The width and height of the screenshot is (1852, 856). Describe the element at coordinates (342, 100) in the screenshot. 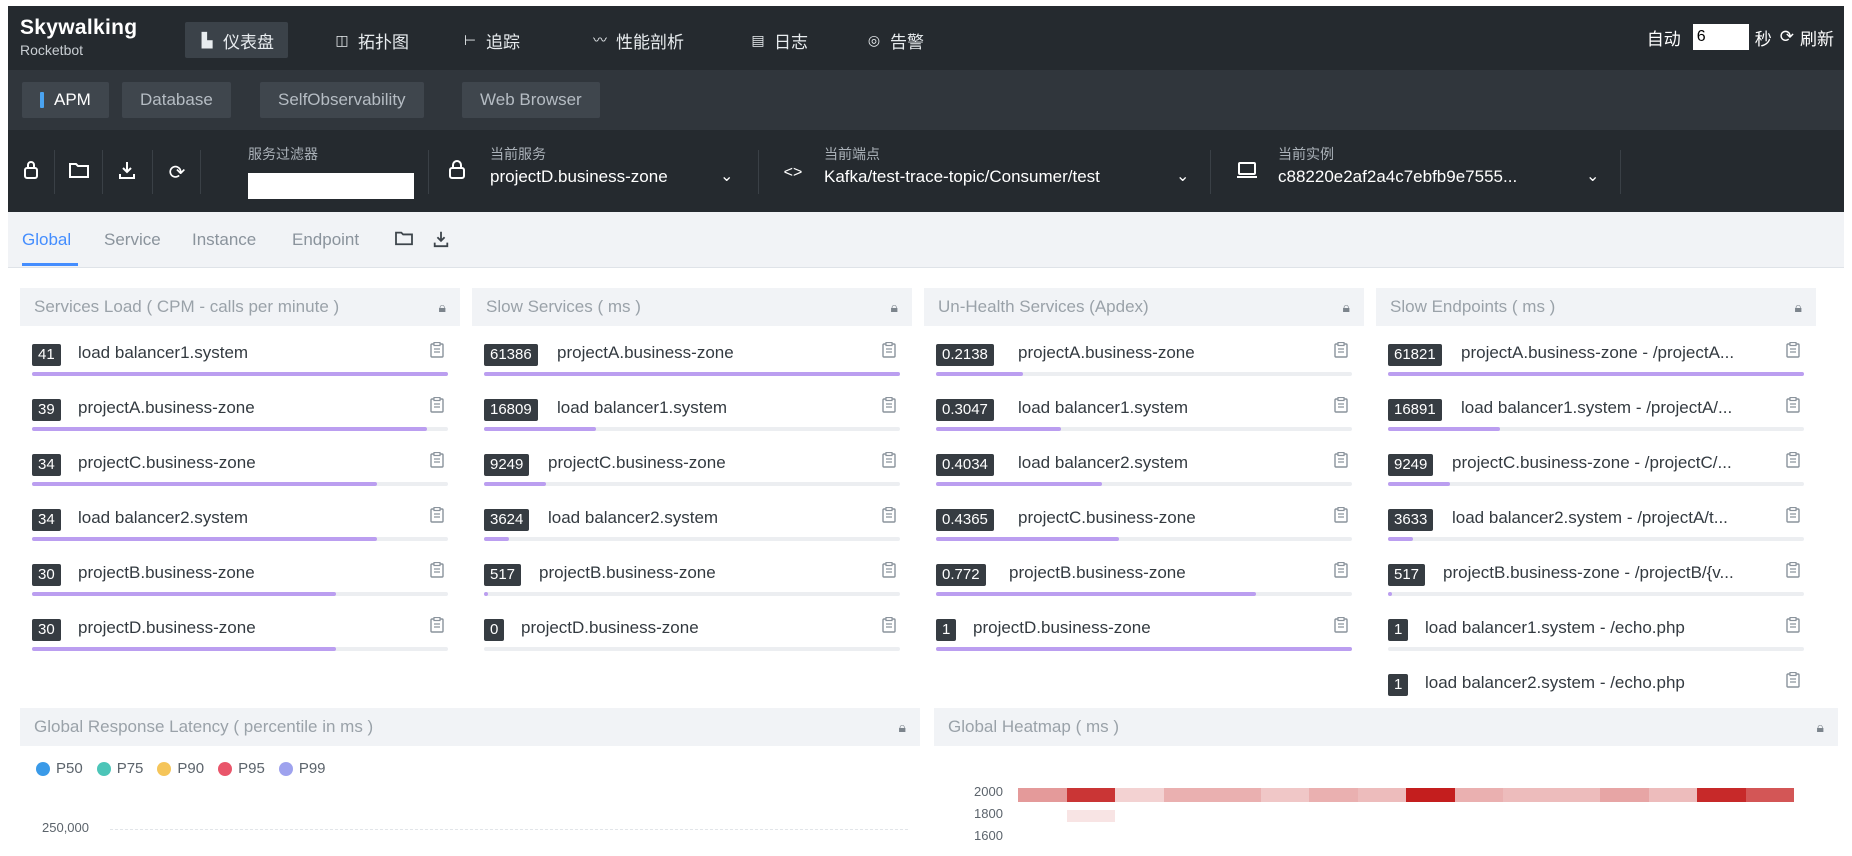

I see `layer-tab: SelfObservability` at that location.